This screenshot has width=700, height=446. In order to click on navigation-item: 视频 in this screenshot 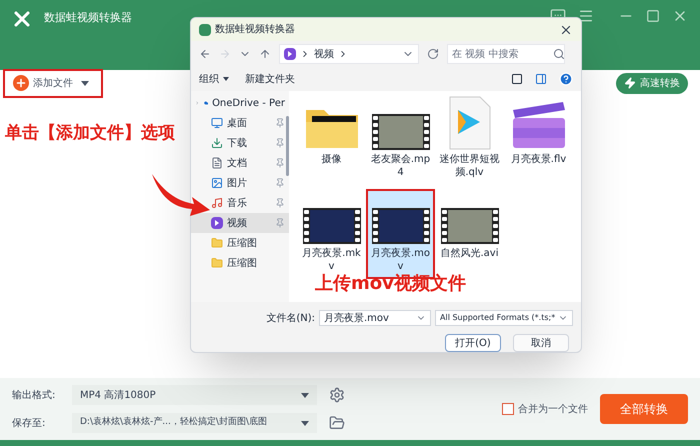, I will do `click(240, 223)`.